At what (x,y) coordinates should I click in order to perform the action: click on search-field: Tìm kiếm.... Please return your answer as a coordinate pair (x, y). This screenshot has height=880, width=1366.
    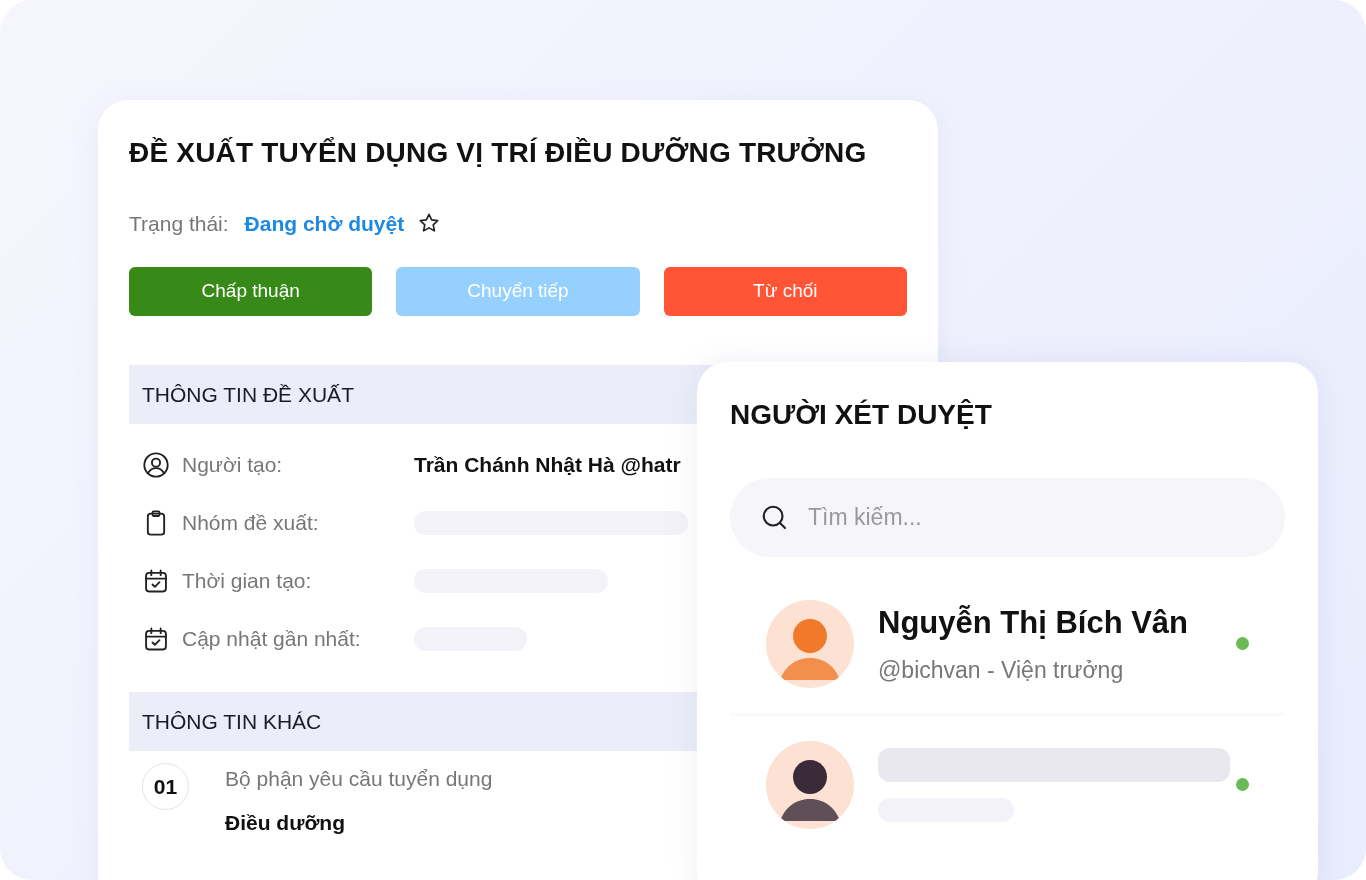
    Looking at the image, I should click on (1007, 517).